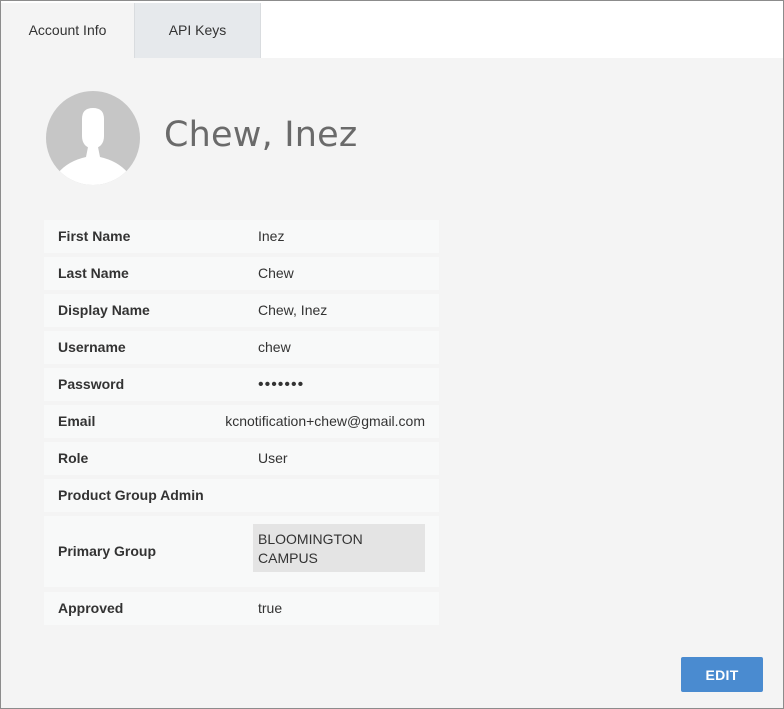 The width and height of the screenshot is (784, 709). I want to click on email-value: kcnotification+chew@gmail.com, so click(325, 421).